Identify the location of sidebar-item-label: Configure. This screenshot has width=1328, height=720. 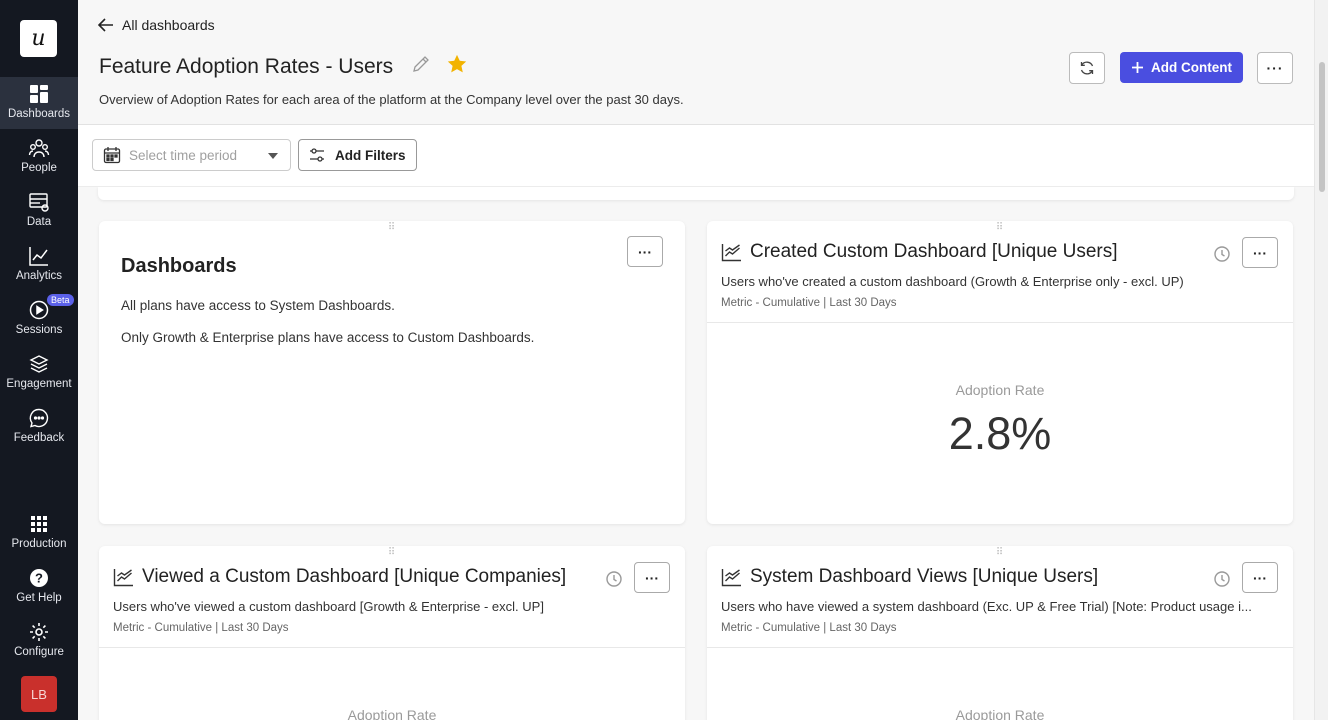
(39, 652).